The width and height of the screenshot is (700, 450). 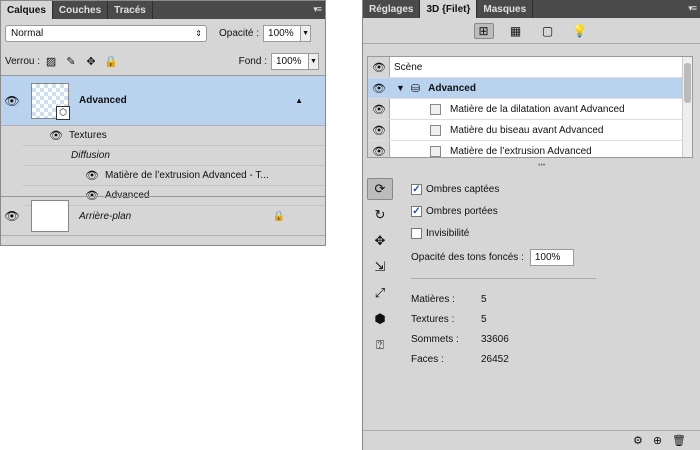 I want to click on resize-handle-icon: •••, so click(x=541, y=165).